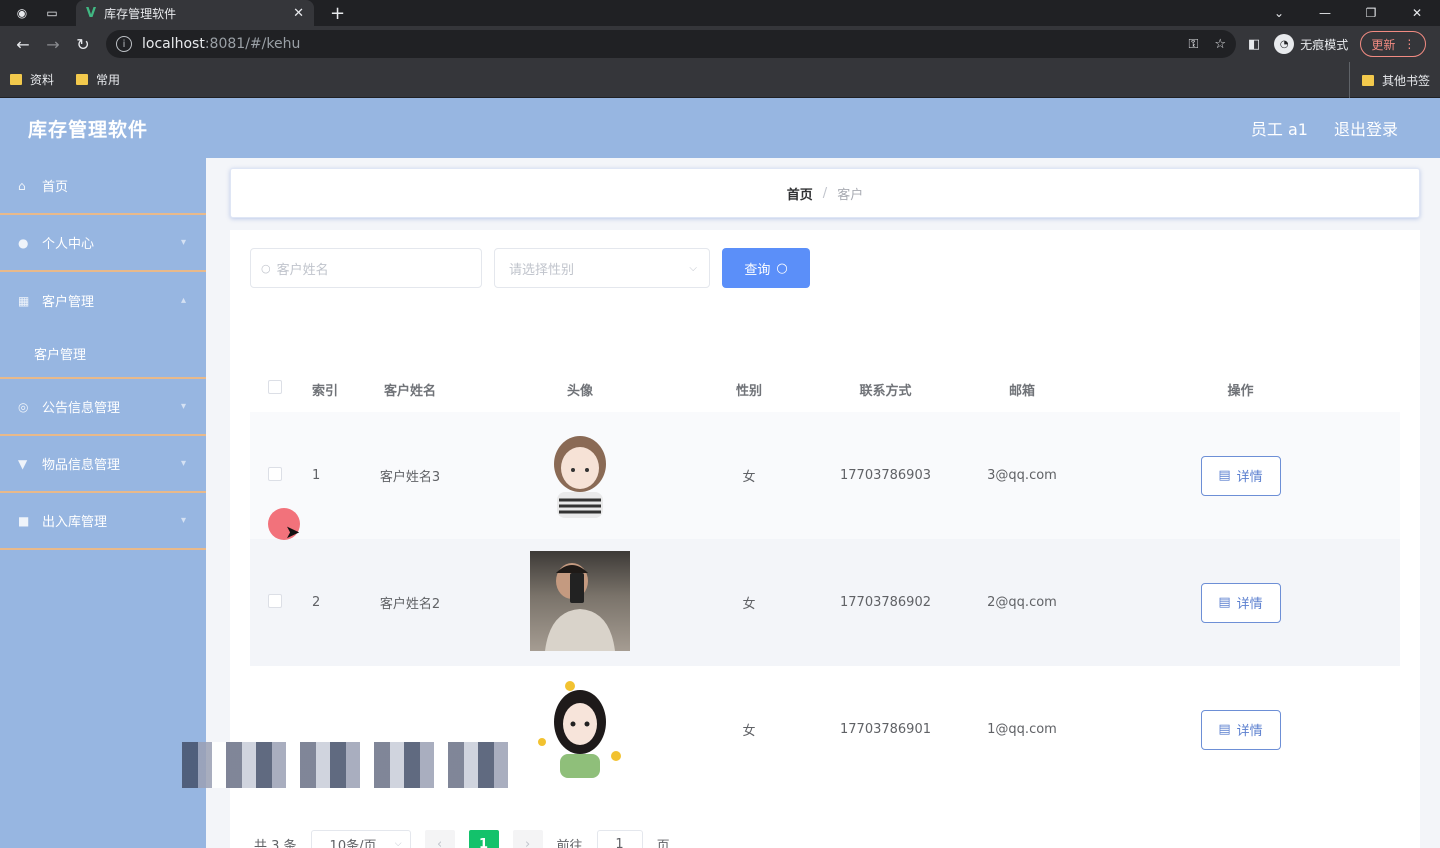 The image size is (1440, 848). What do you see at coordinates (298, 13) in the screenshot?
I see `tab-close-icon: ✕` at bounding box center [298, 13].